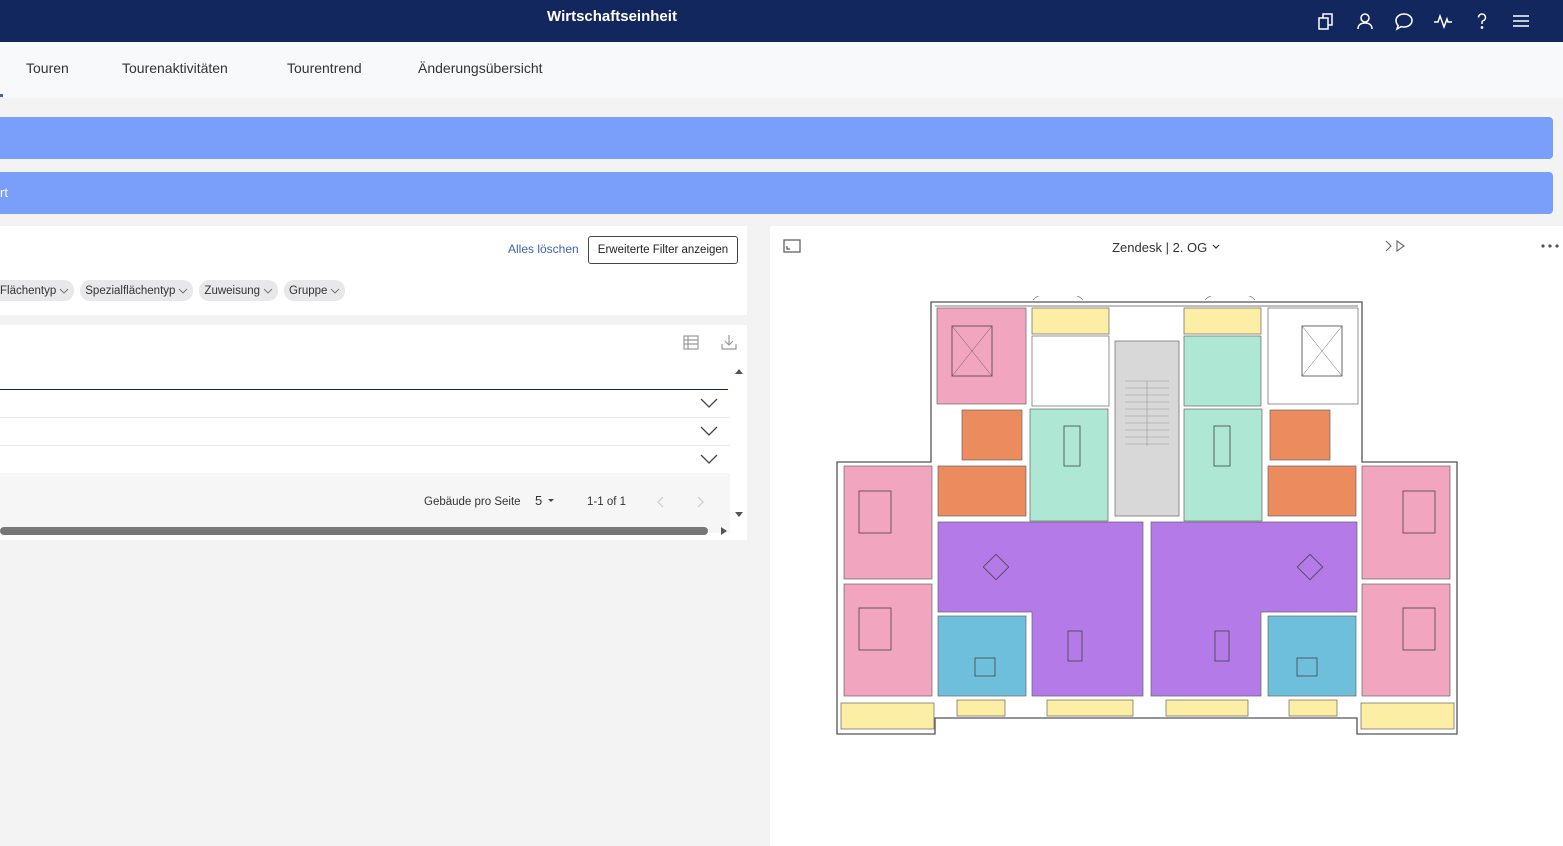 Image resolution: width=1563 pixels, height=846 pixels. I want to click on chip-label: Gruppe, so click(308, 290).